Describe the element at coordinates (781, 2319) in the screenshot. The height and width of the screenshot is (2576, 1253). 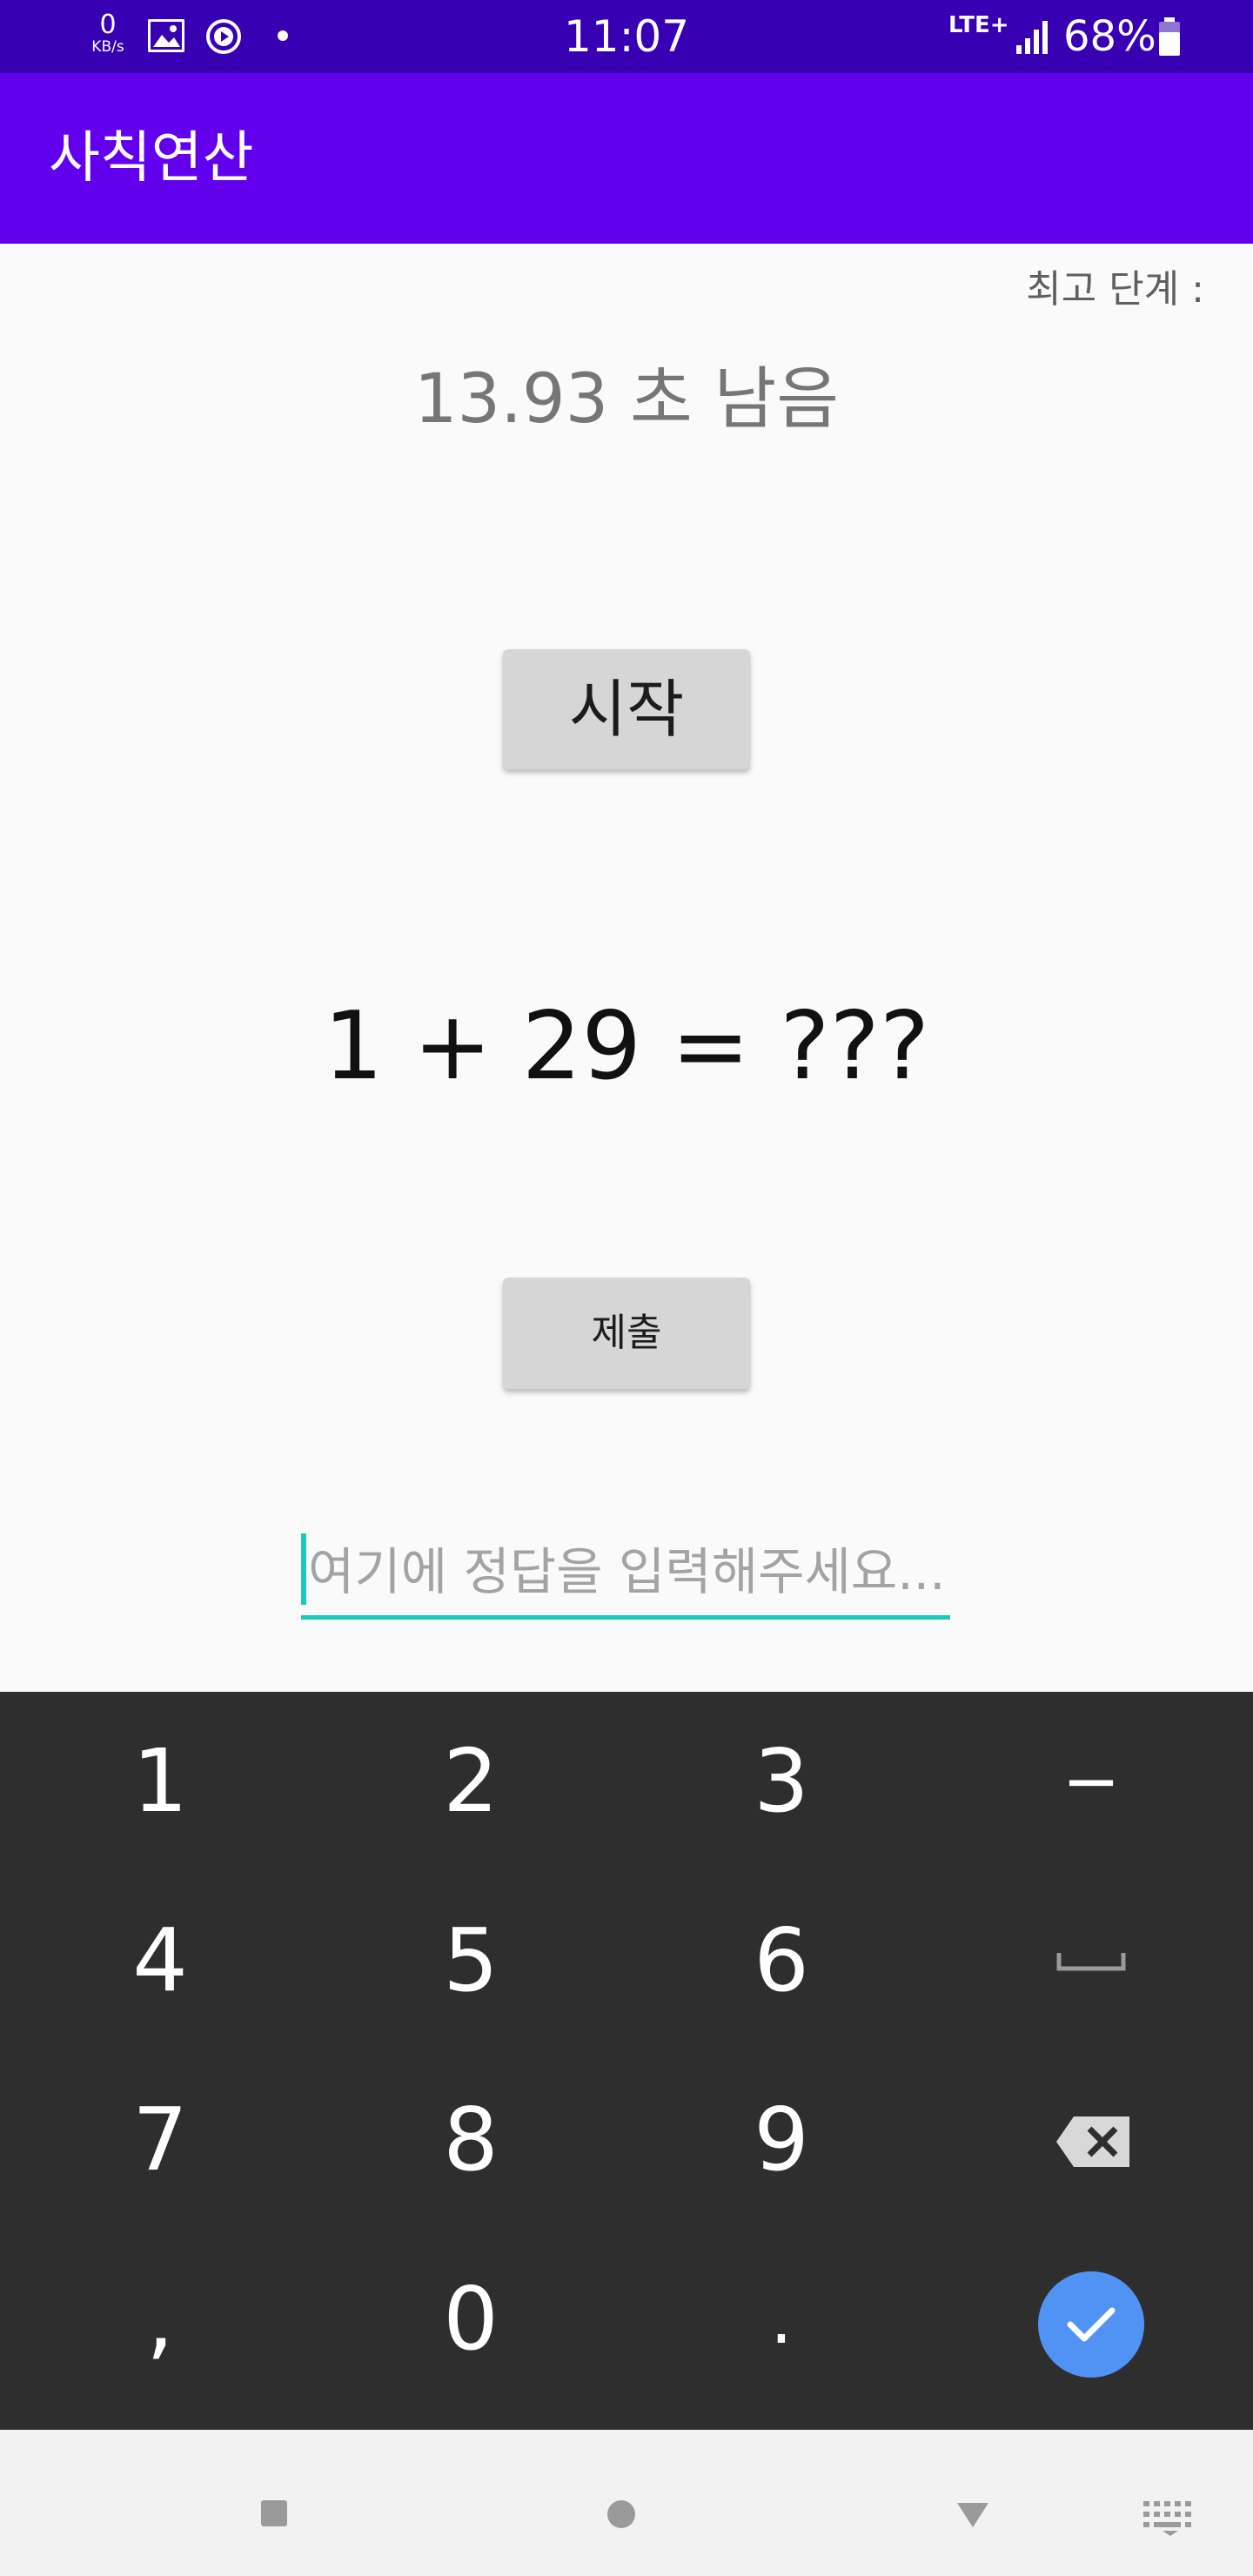
I see `key-period: .` at that location.